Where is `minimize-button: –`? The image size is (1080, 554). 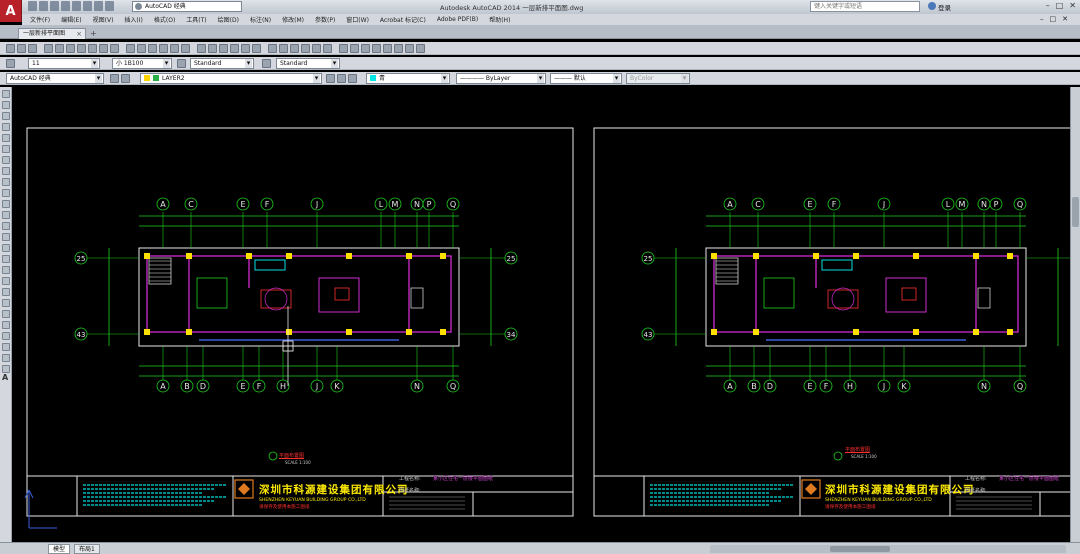 minimize-button: – is located at coordinates (1048, 5).